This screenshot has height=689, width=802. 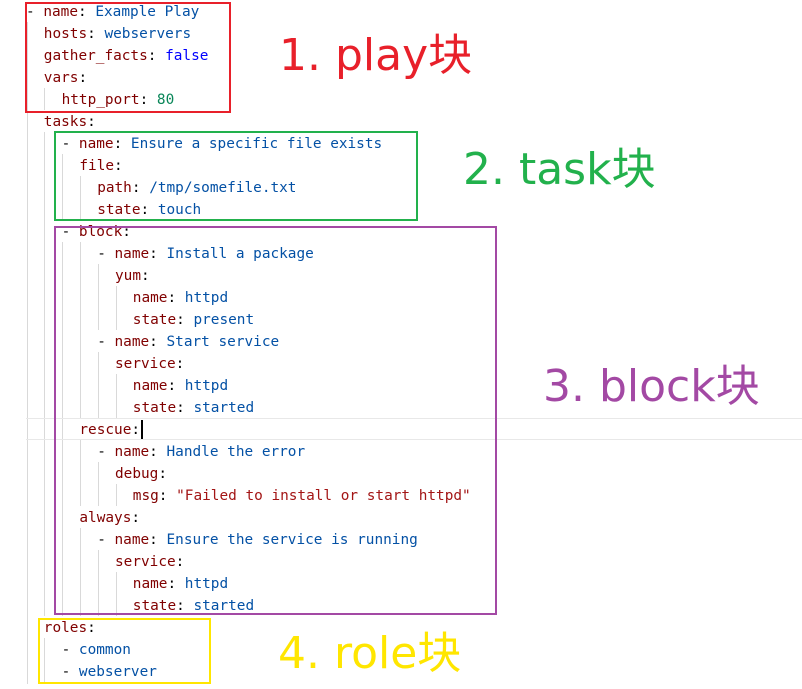 What do you see at coordinates (651, 386) in the screenshot?
I see `block-label: 3. block块` at bounding box center [651, 386].